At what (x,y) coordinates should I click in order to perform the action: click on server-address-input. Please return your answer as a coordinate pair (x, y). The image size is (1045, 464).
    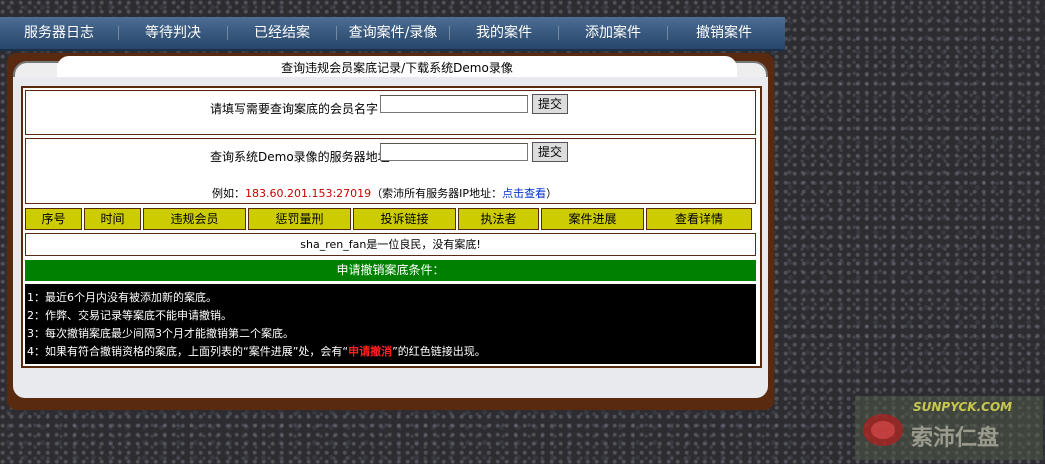
    Looking at the image, I should click on (454, 152).